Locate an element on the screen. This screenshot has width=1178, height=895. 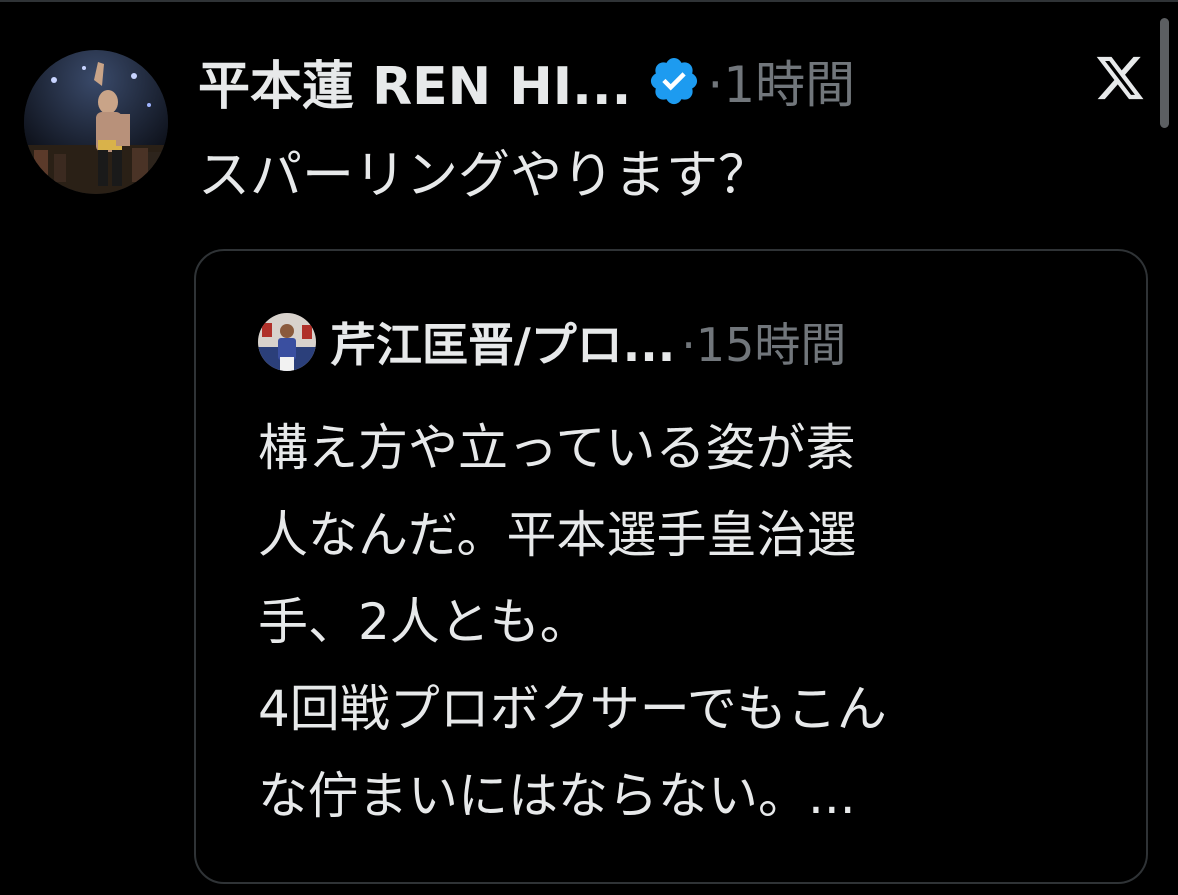
quote-header: 芹江匡晋/プロ... ·15時間 is located at coordinates (588, 342).